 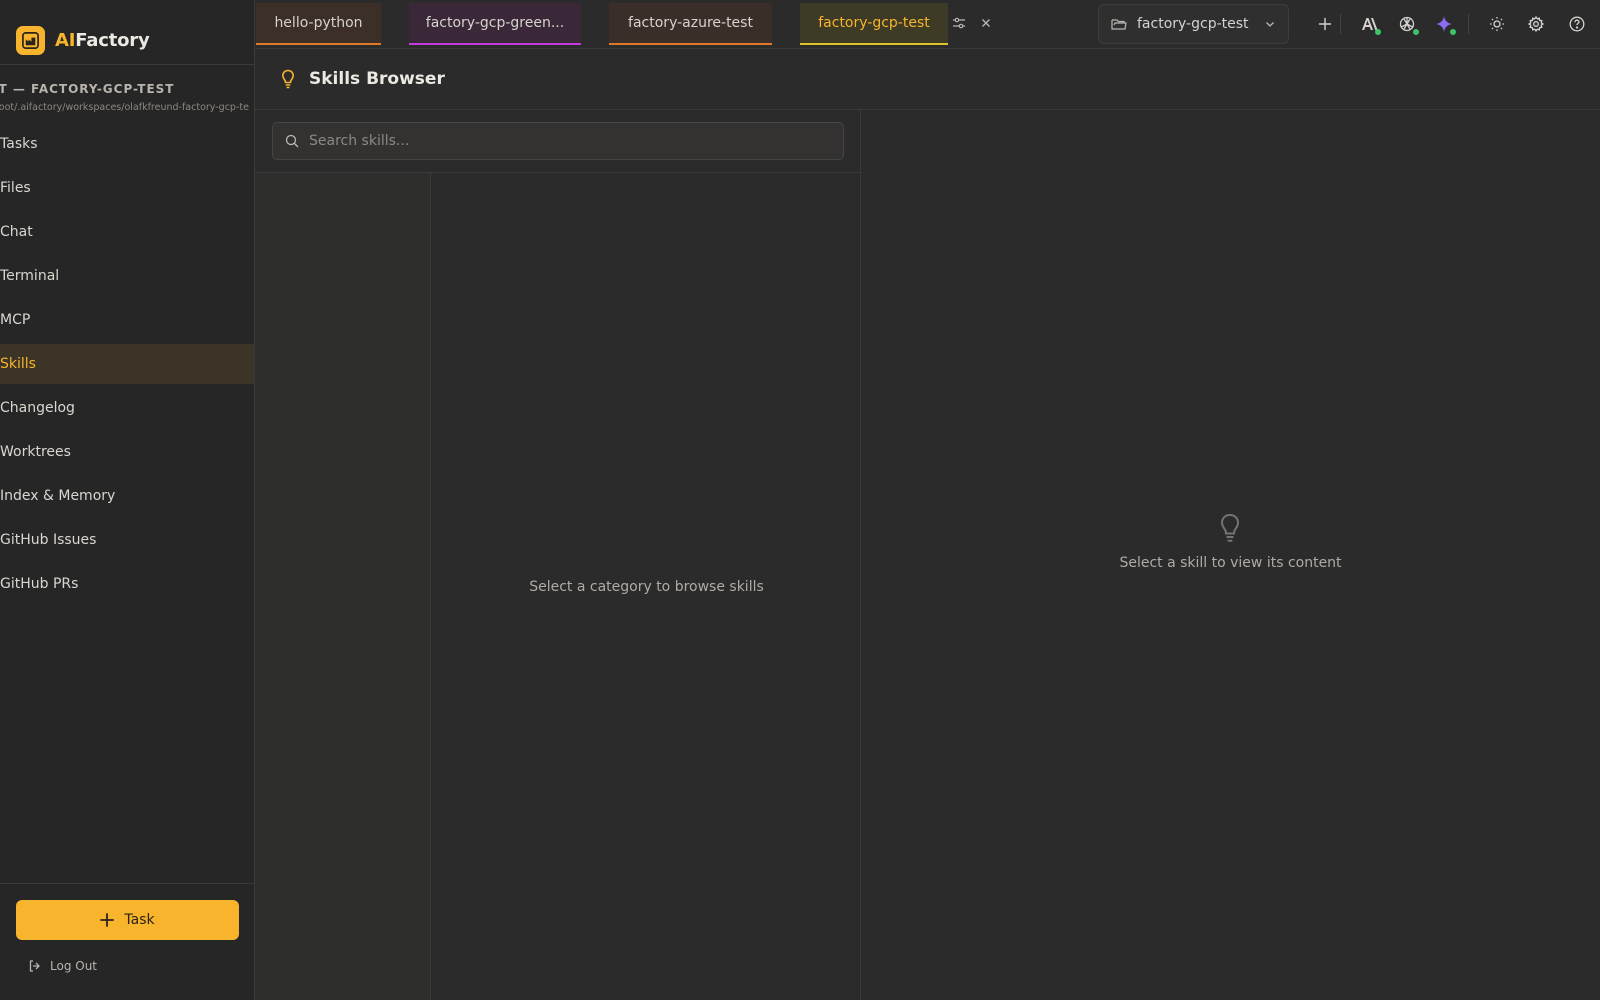 What do you see at coordinates (127, 320) in the screenshot?
I see `sidebar-item-mcp: MCP` at bounding box center [127, 320].